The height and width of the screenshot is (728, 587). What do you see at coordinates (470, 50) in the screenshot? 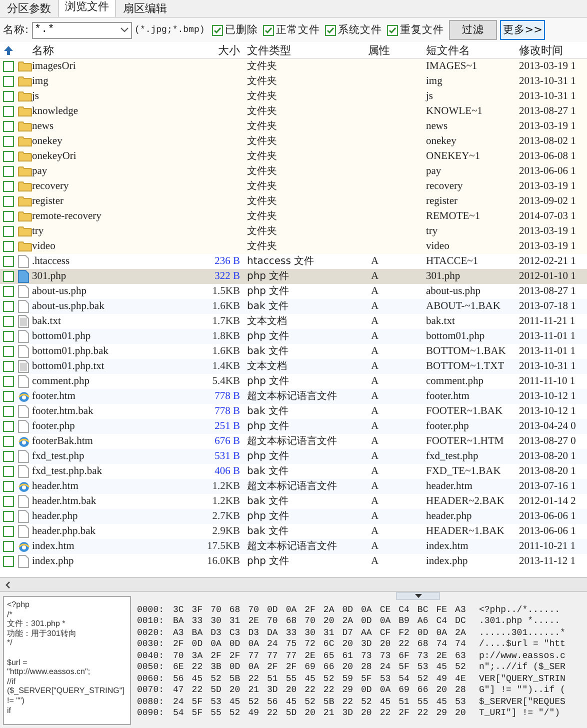
I see `column-header: 短文件名` at bounding box center [470, 50].